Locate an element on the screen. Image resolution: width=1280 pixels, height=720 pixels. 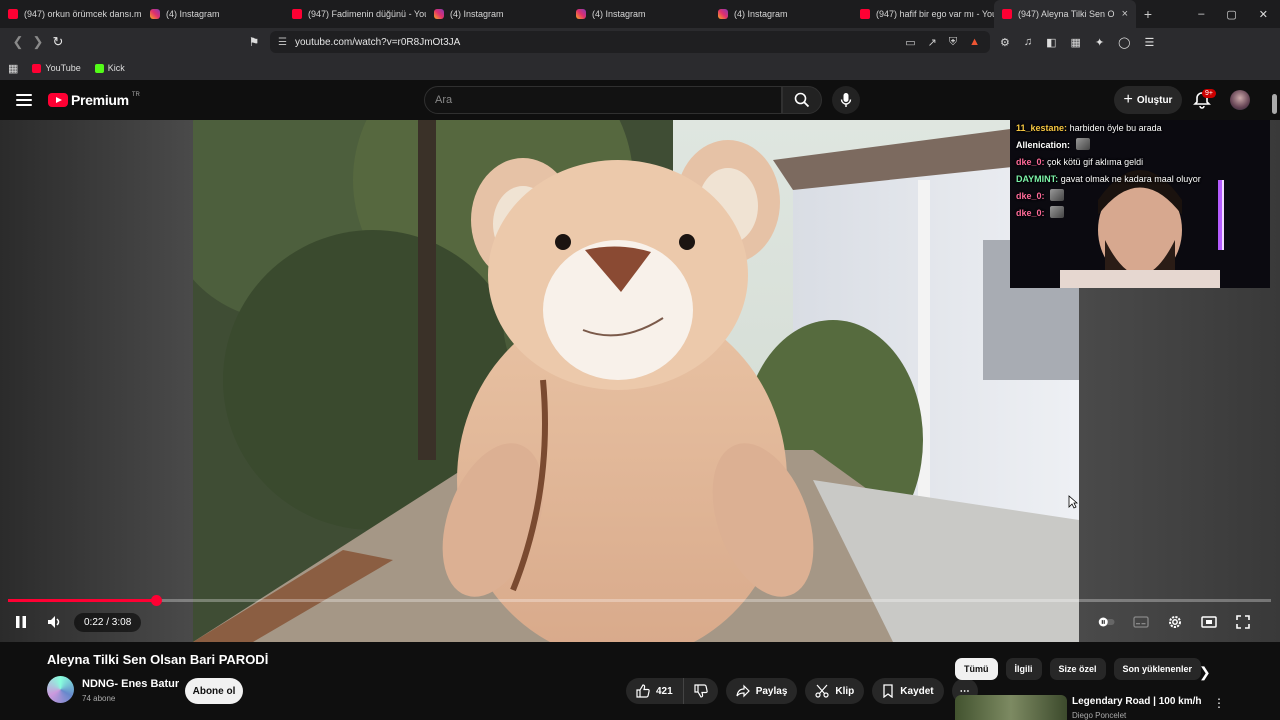
filter-chip: Son yüklenenler is located at coordinates (1157, 669).